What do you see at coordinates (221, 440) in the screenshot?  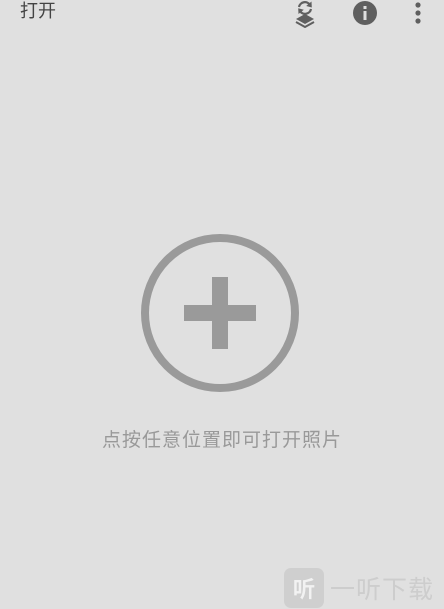 I see `open-photo-hint: 点按任意位置即可打开照片` at bounding box center [221, 440].